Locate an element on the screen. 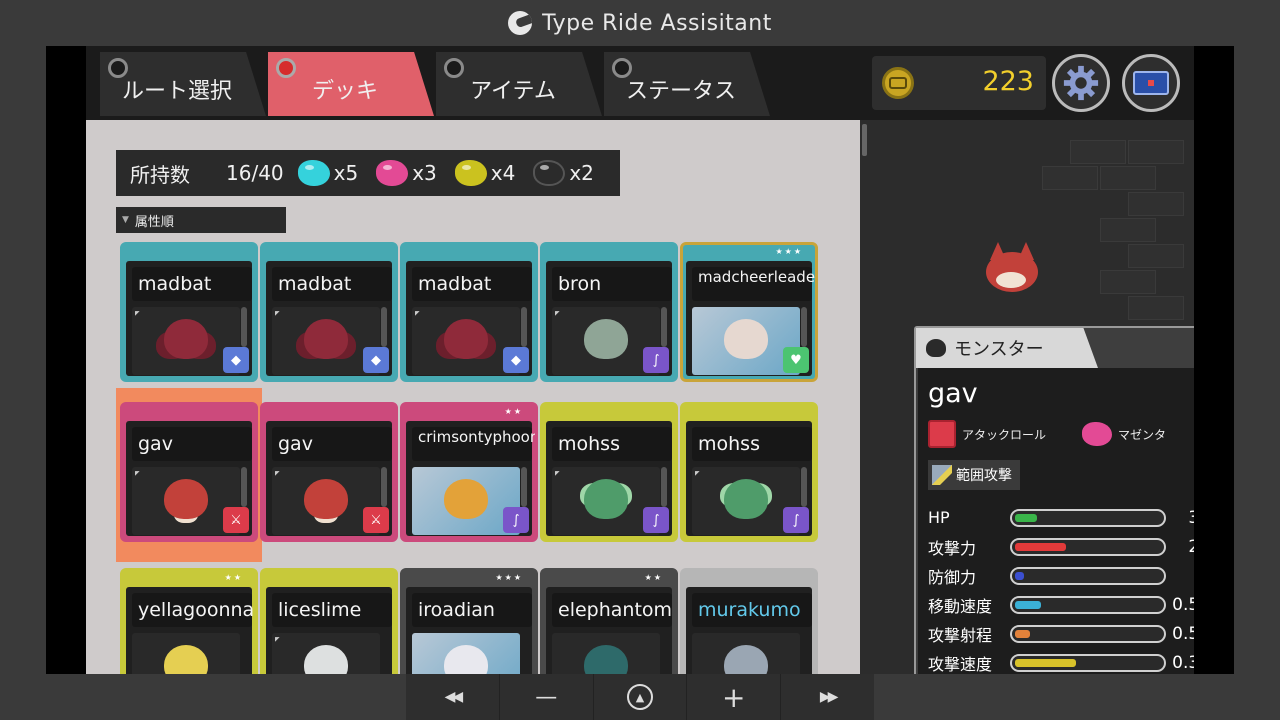 The height and width of the screenshot is (720, 1280). sort-dropdown: ▼ 属性順 is located at coordinates (201, 220).